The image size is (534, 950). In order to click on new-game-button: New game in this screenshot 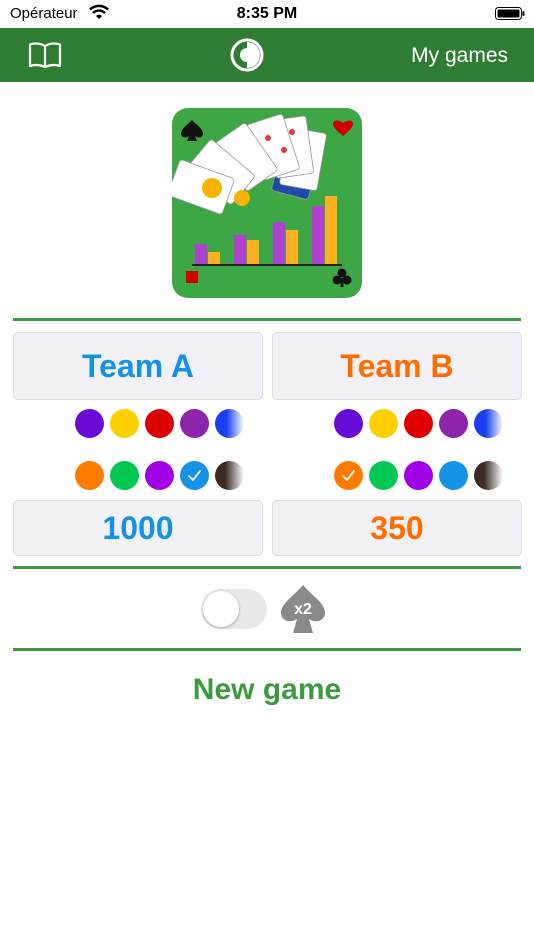, I will do `click(267, 690)`.